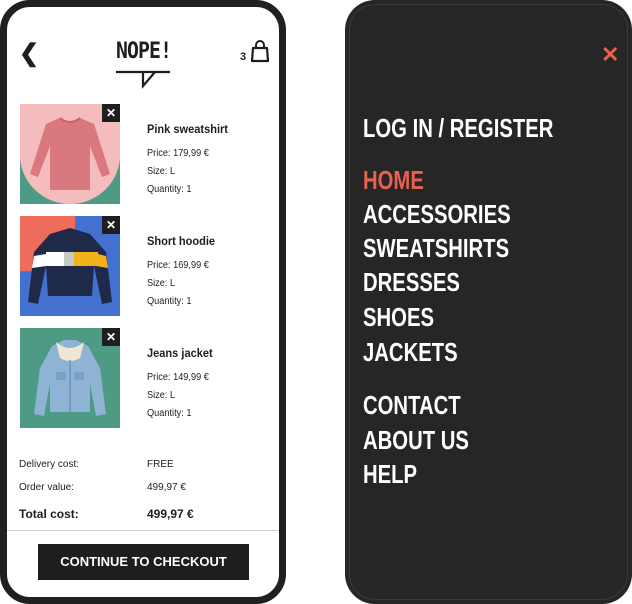 This screenshot has height=604, width=632. Describe the element at coordinates (49, 514) in the screenshot. I see `total-cost-label: Total cost:` at that location.